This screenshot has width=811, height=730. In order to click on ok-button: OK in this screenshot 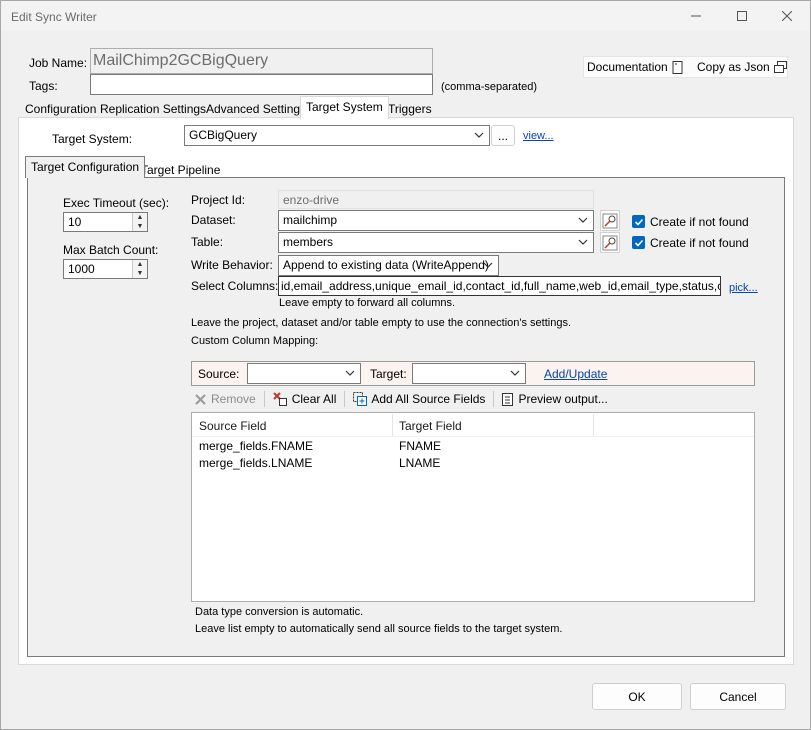, I will do `click(637, 696)`.